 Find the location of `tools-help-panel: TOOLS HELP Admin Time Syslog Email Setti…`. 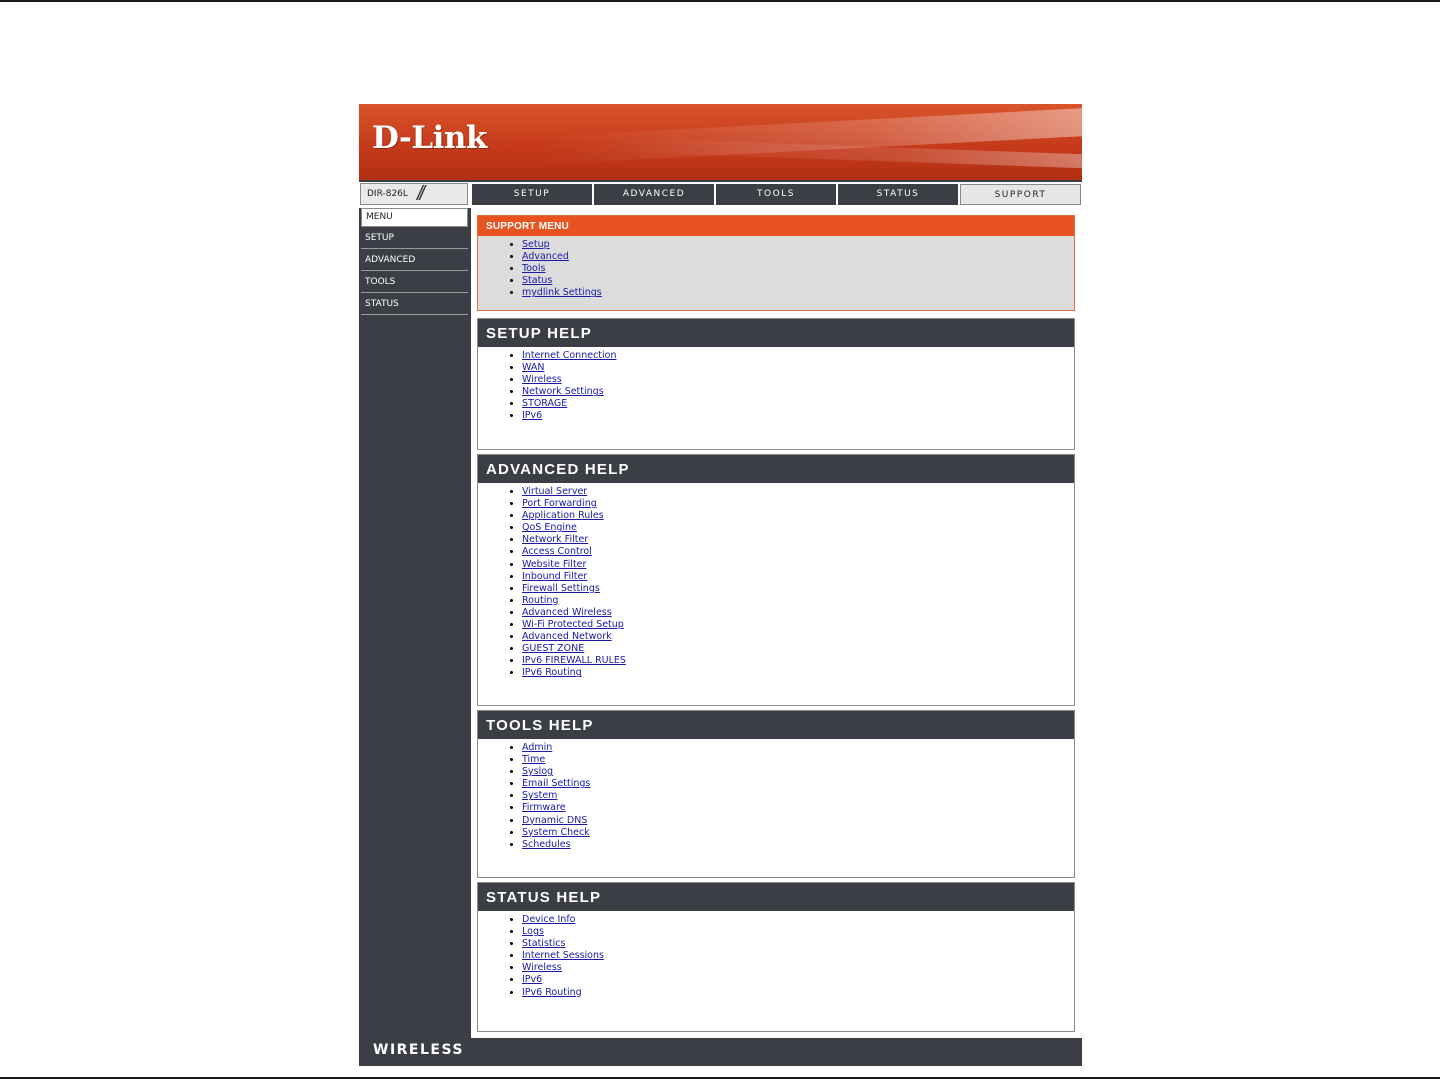

tools-help-panel: TOOLS HELP Admin Time Syslog Email Setti… is located at coordinates (776, 794).